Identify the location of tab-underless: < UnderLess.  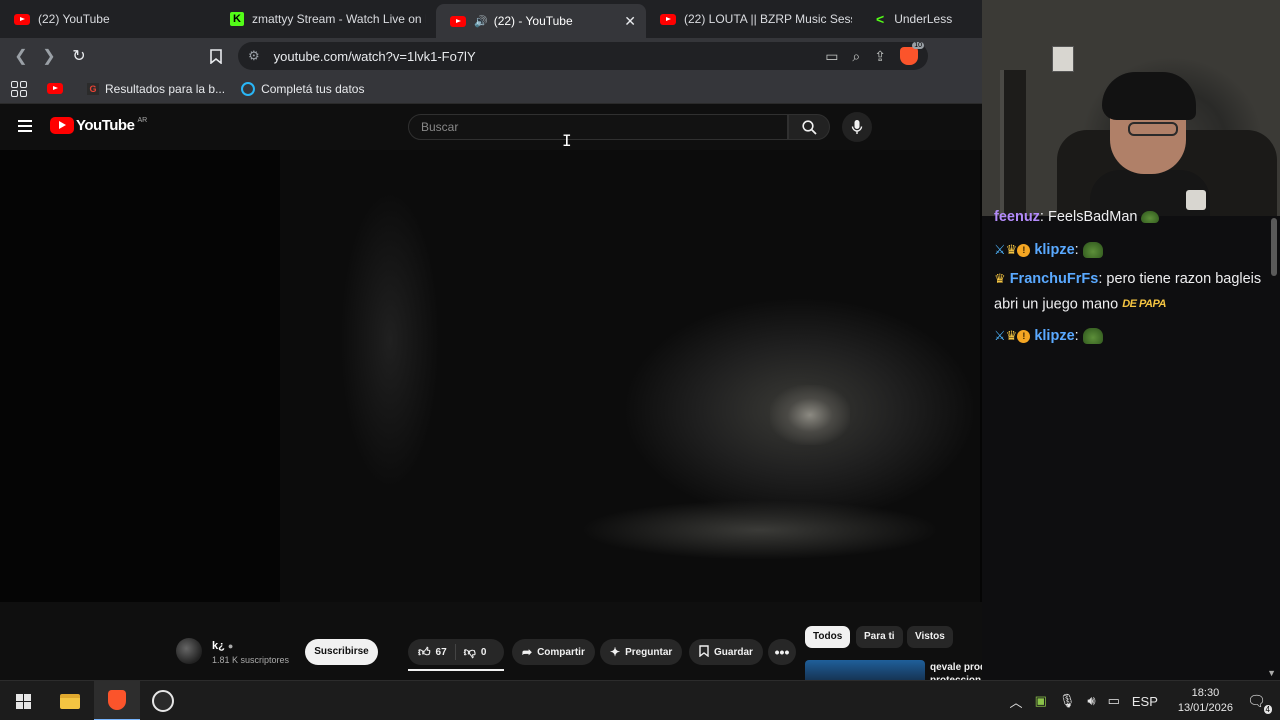
(921, 19).